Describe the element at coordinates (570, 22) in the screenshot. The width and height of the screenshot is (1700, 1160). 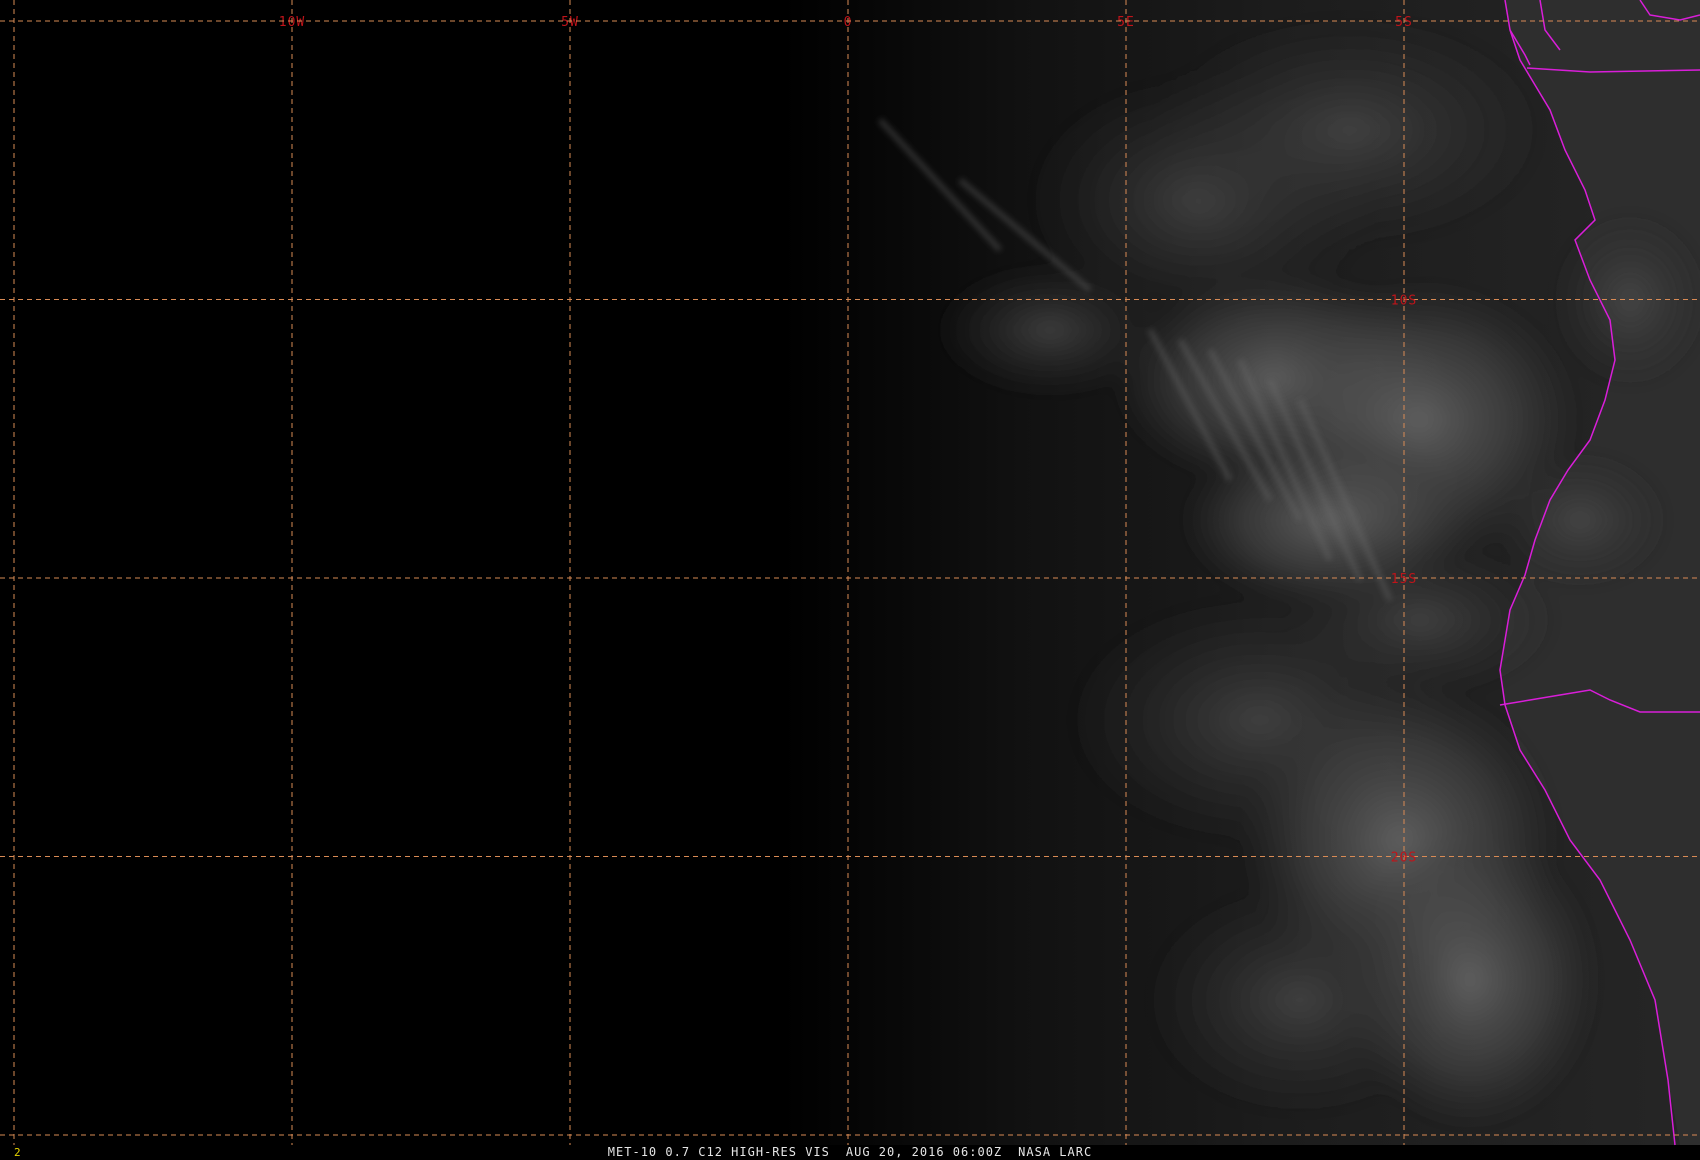
I see `longitude-label: 5W` at that location.